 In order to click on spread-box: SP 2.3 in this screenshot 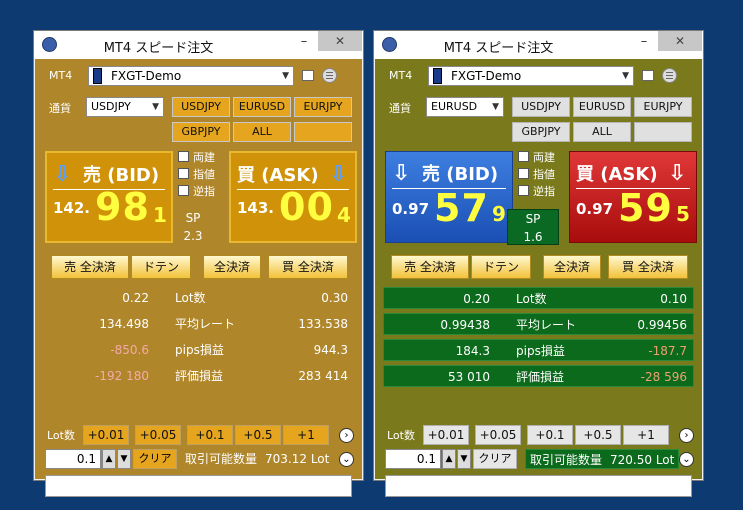, I will do `click(193, 227)`.